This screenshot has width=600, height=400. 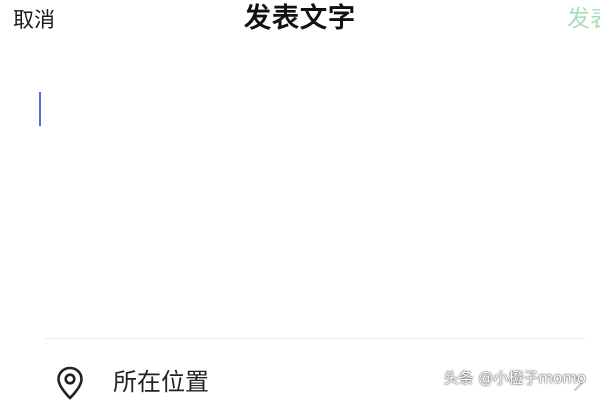 I want to click on map-pin-icon, so click(x=70, y=383).